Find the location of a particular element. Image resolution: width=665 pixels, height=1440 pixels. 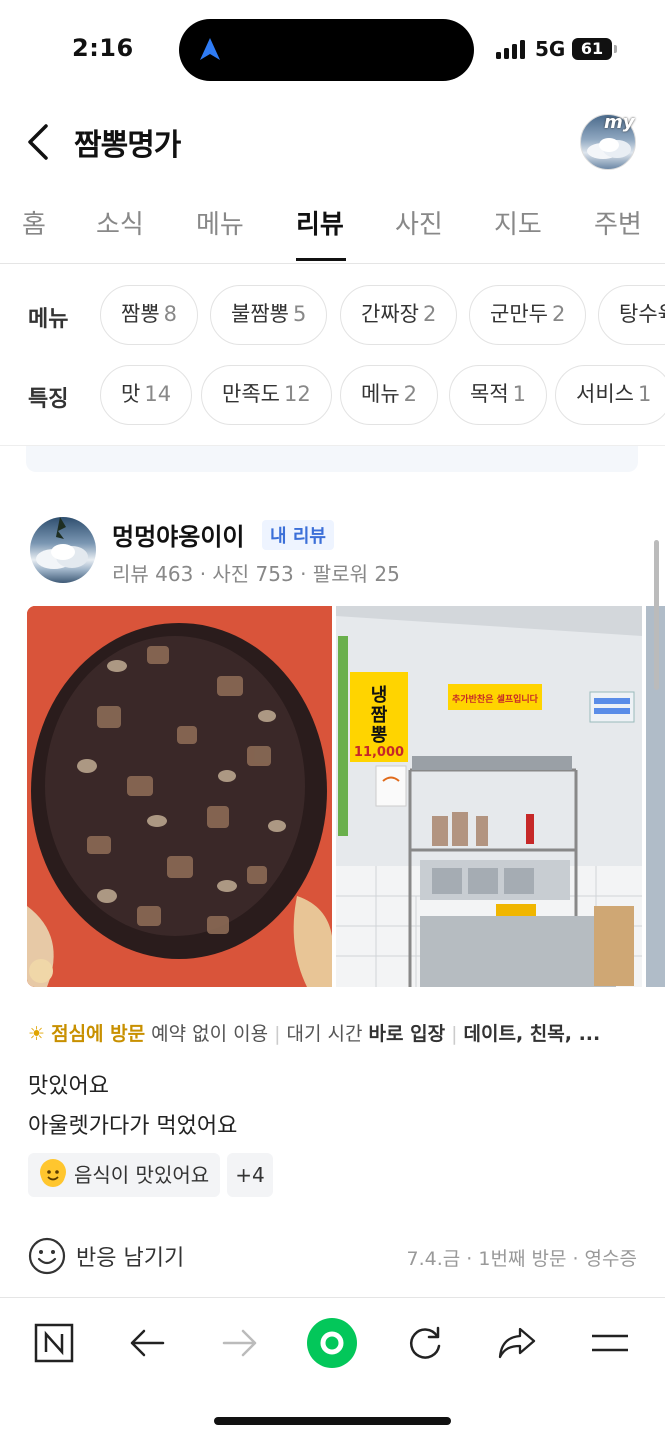

review-photo-interior: 냉 짬 뽕 11,000 추가반찬은 셀프입니다 is located at coordinates (489, 796).